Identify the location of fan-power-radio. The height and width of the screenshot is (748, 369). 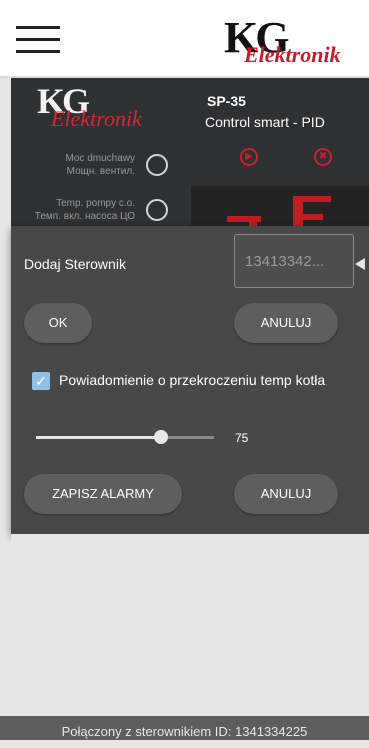
(157, 165).